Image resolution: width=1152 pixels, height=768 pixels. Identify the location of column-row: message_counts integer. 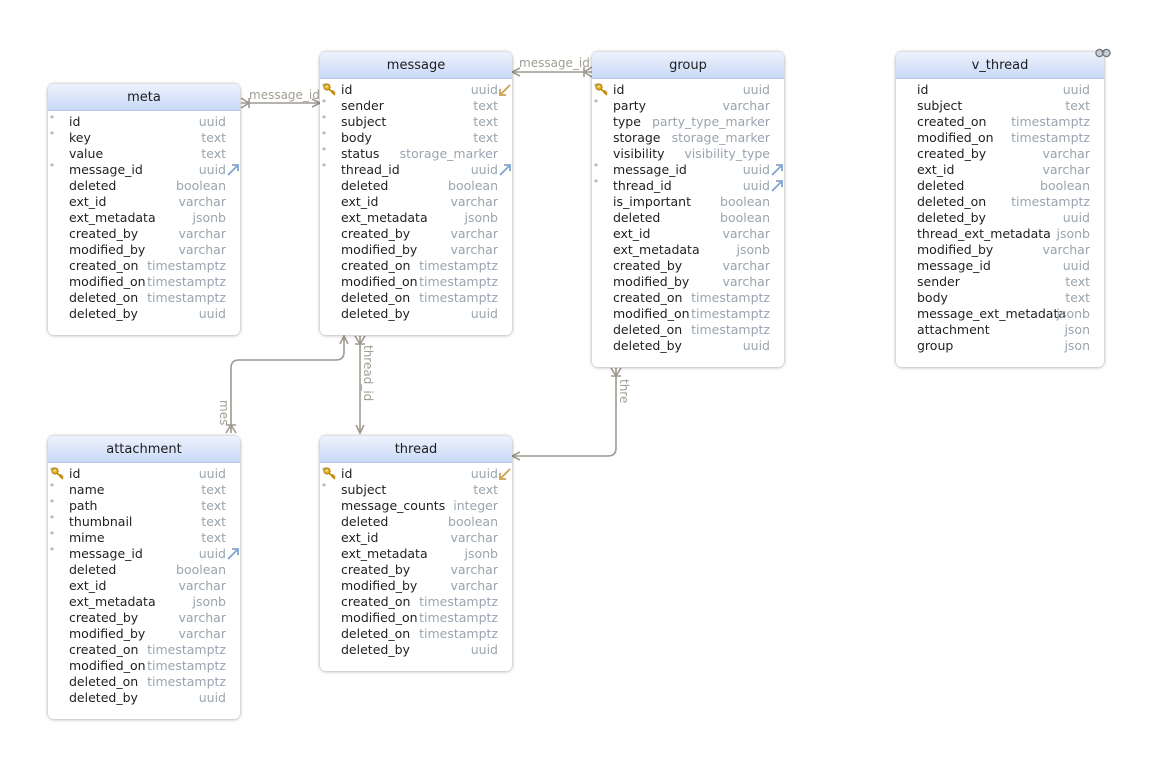
(416, 506).